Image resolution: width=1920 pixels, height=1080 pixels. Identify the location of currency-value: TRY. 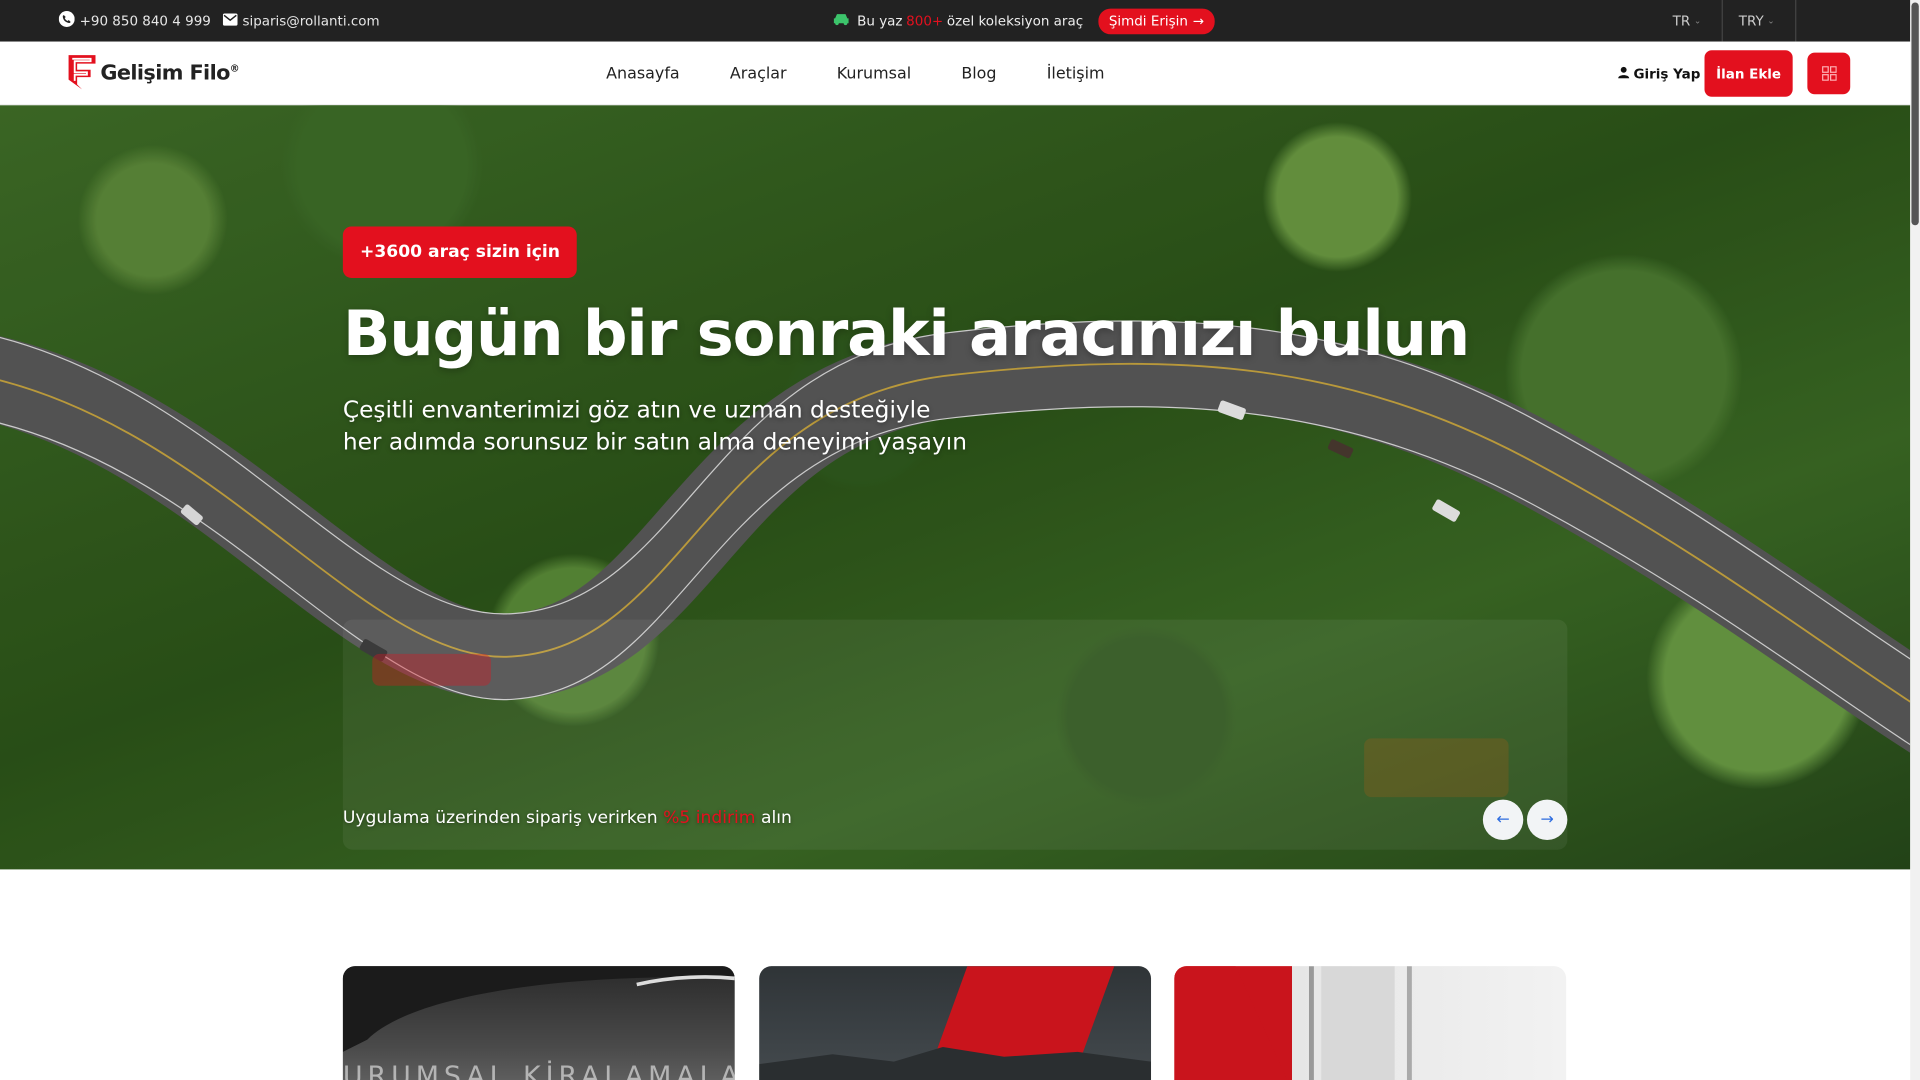
(1751, 20).